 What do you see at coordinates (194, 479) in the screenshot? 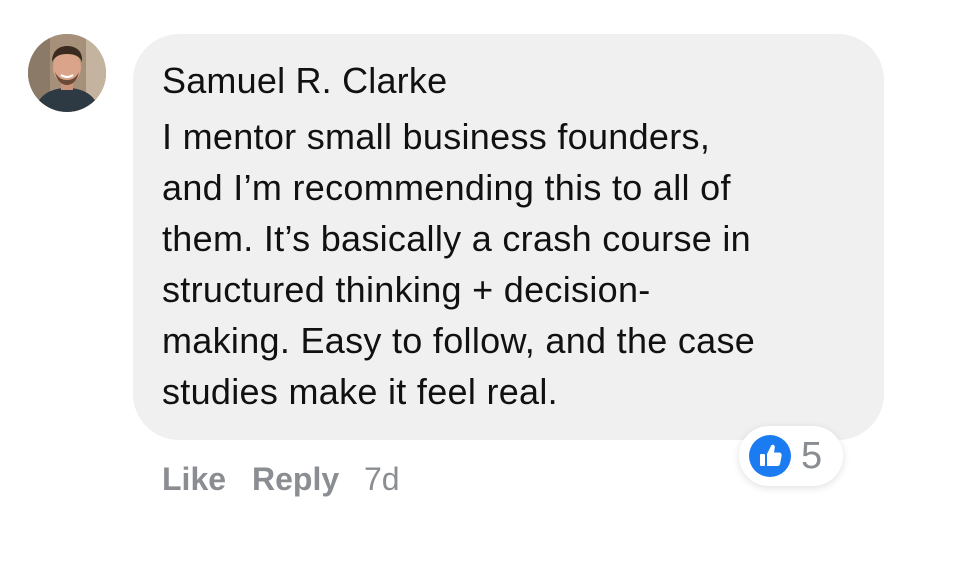
I see `like-button: Like` at bounding box center [194, 479].